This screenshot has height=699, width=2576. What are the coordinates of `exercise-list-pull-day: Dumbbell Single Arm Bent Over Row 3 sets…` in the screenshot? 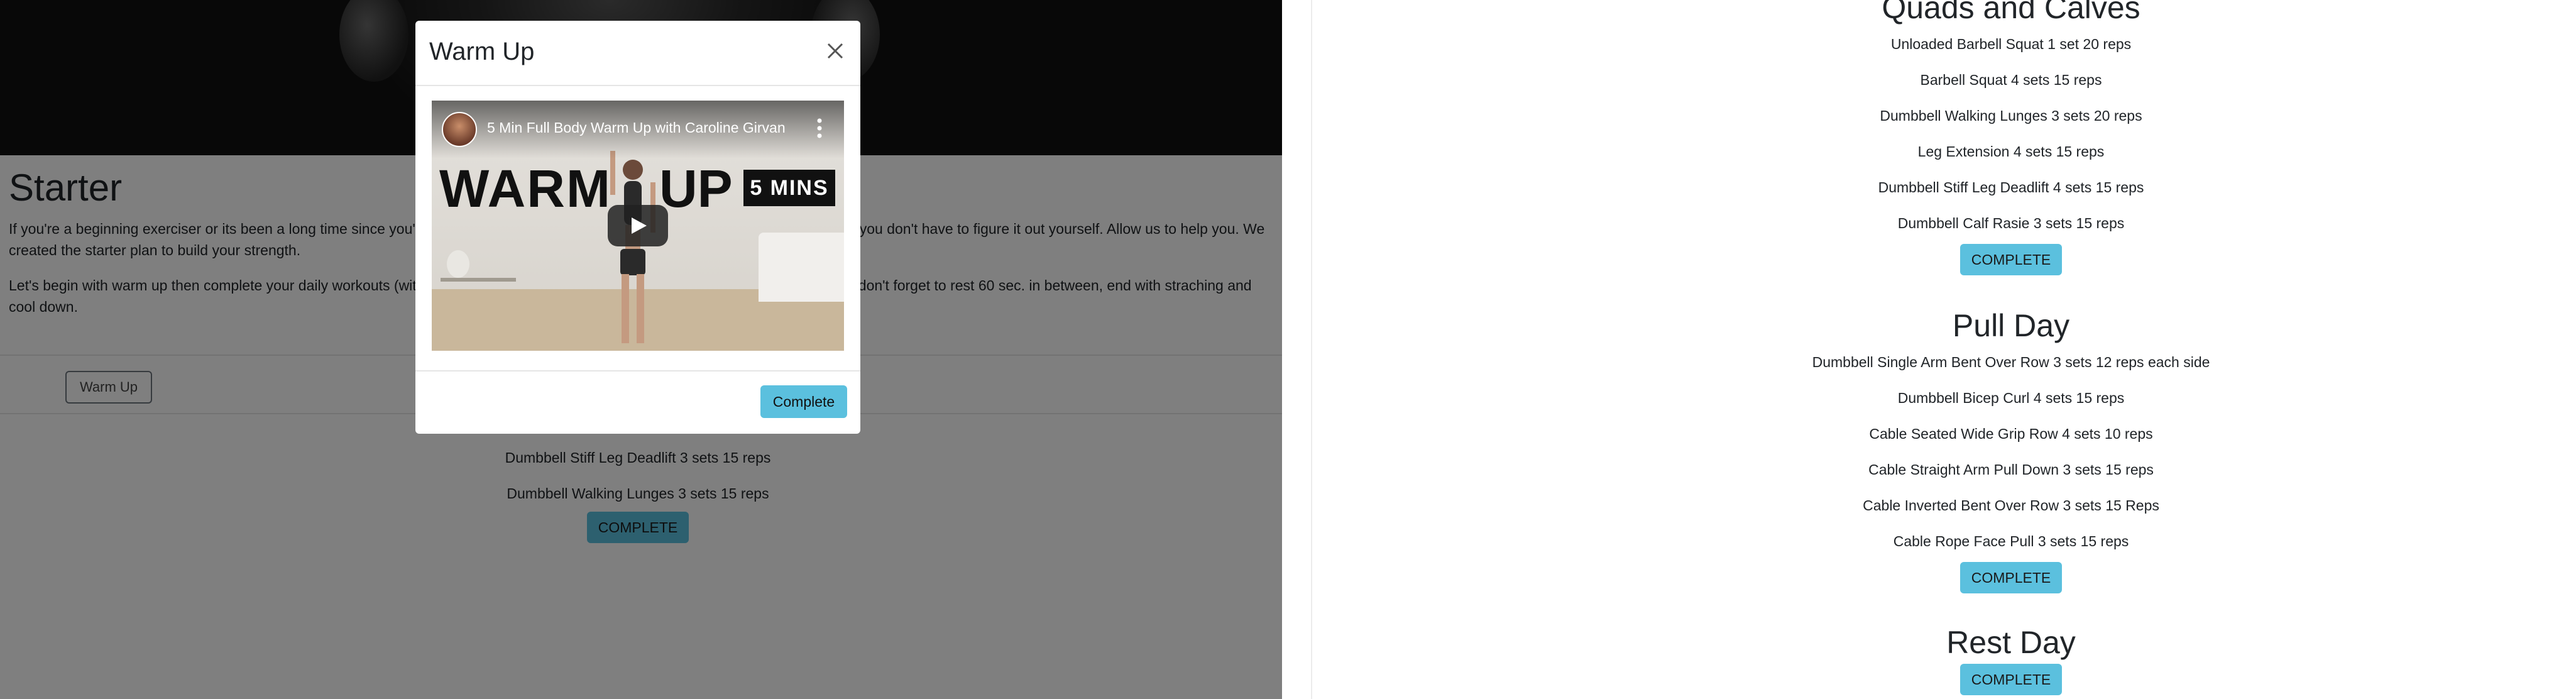 It's located at (2011, 451).